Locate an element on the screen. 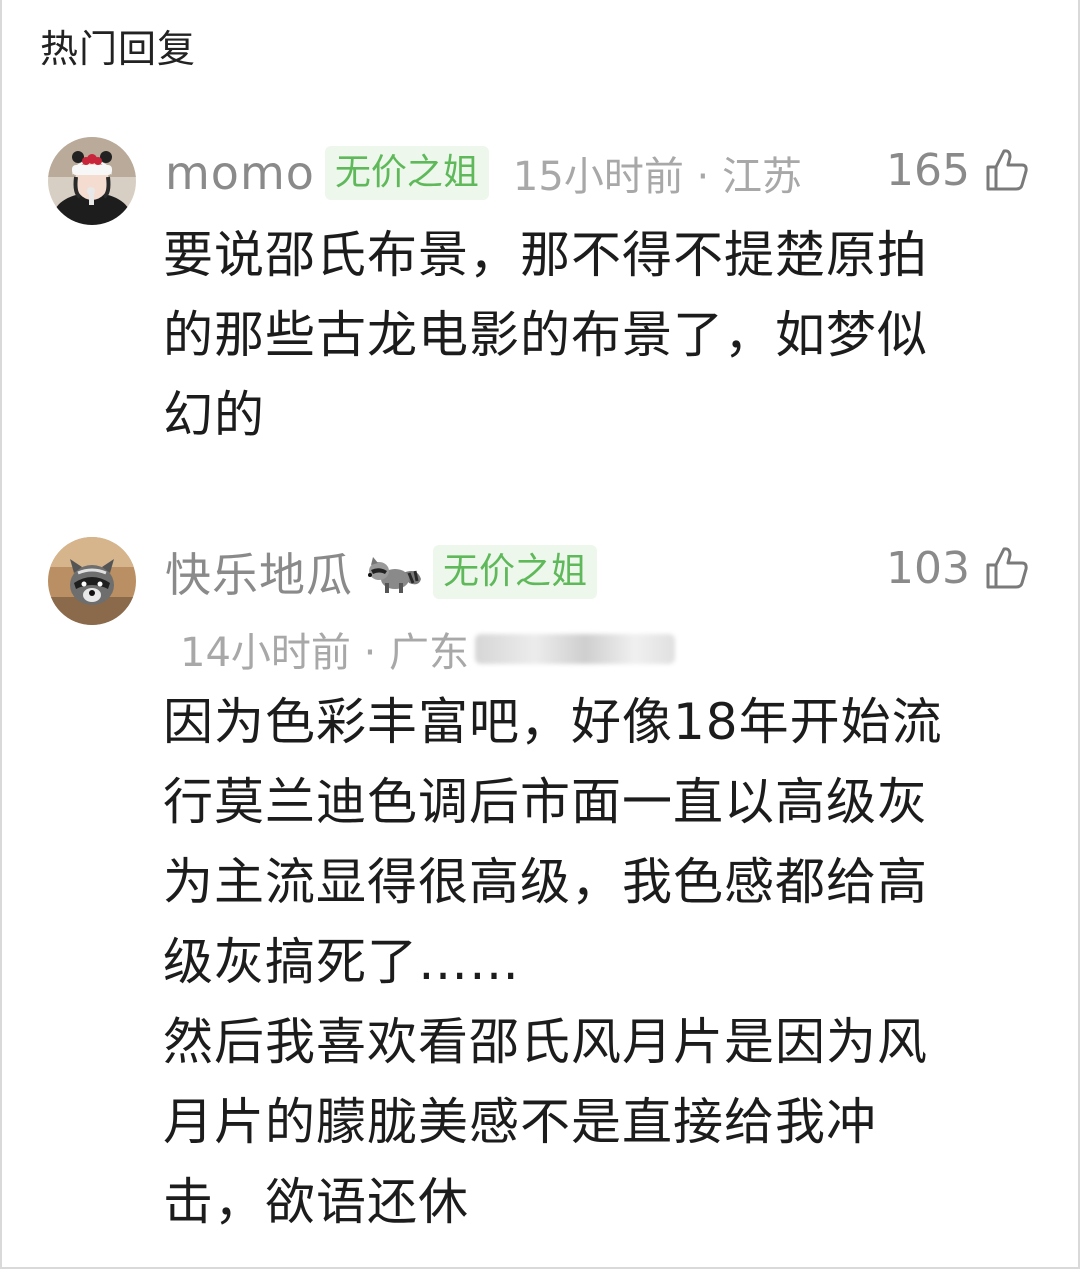 This screenshot has height=1269, width=1080. raccoon-icon is located at coordinates (394, 575).